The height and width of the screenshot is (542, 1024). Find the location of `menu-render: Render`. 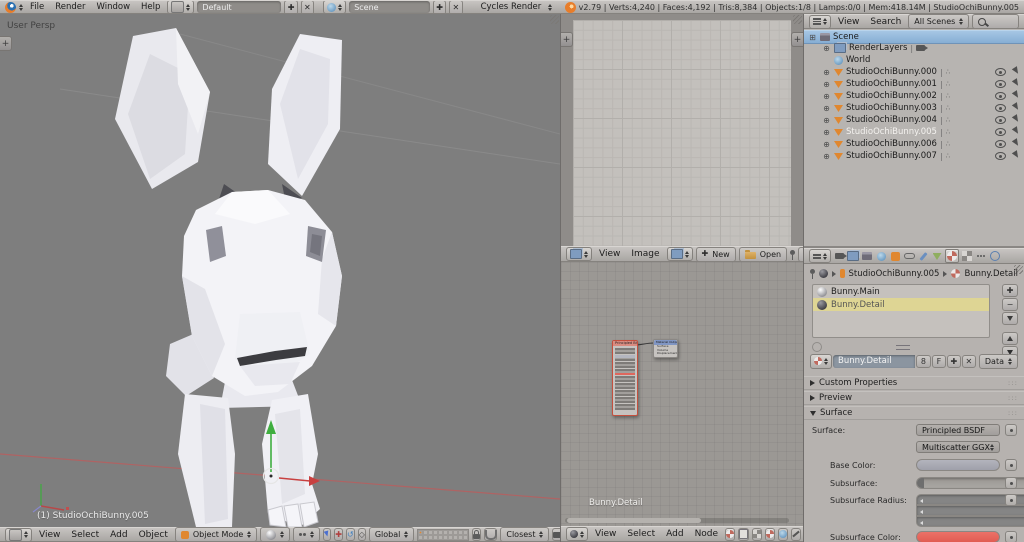

menu-render: Render is located at coordinates (70, 7).